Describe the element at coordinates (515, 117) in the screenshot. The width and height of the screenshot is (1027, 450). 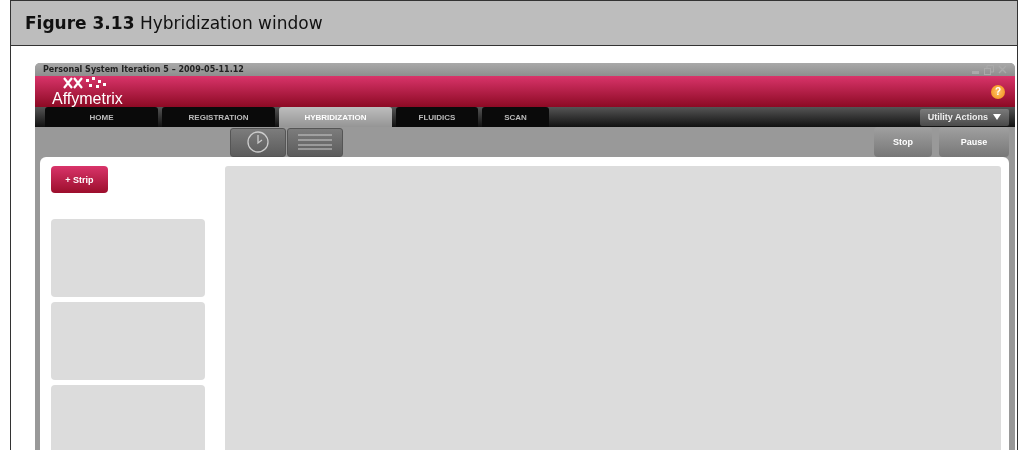
I see `nav-tab: SCAN` at that location.